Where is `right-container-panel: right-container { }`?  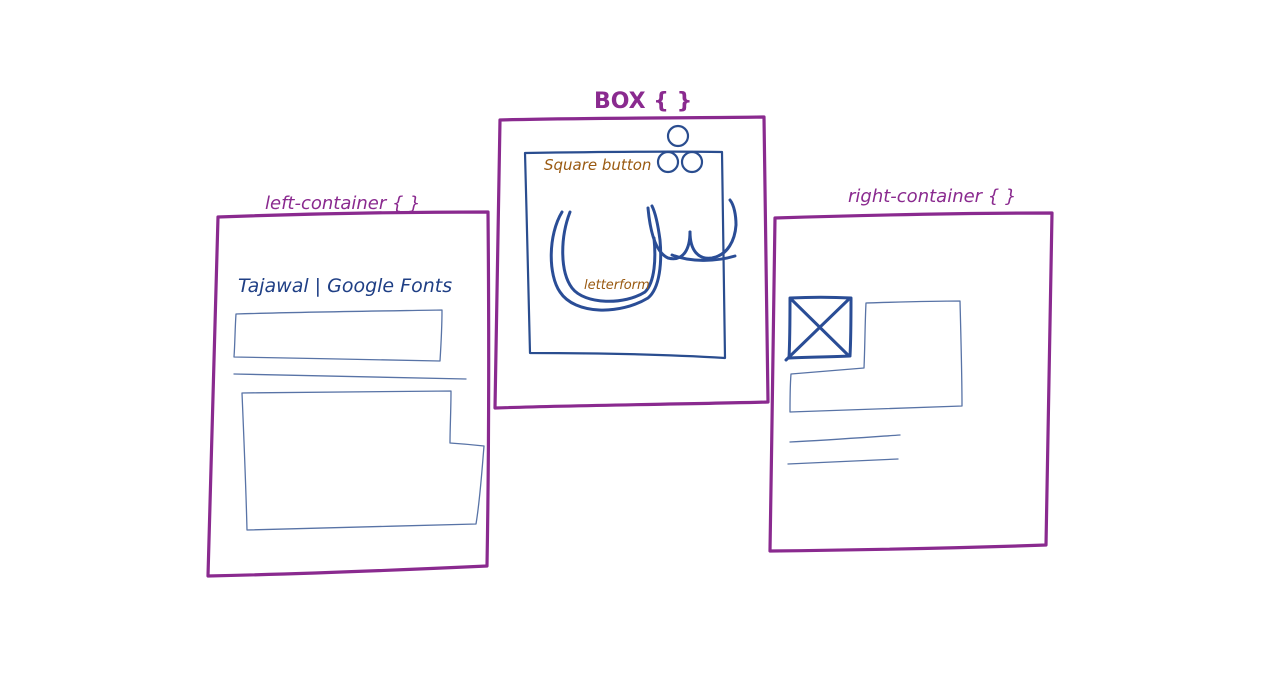
right-container-panel: right-container { } is located at coordinates (911, 369).